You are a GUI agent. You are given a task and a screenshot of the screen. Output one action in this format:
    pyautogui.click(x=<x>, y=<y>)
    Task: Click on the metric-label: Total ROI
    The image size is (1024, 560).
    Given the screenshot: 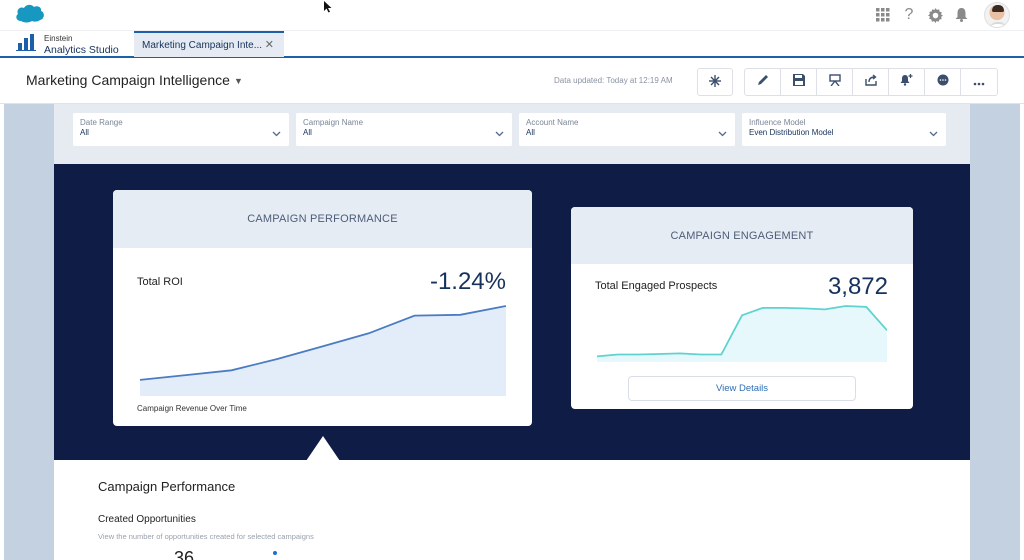 What is the action you would take?
    pyautogui.click(x=160, y=282)
    